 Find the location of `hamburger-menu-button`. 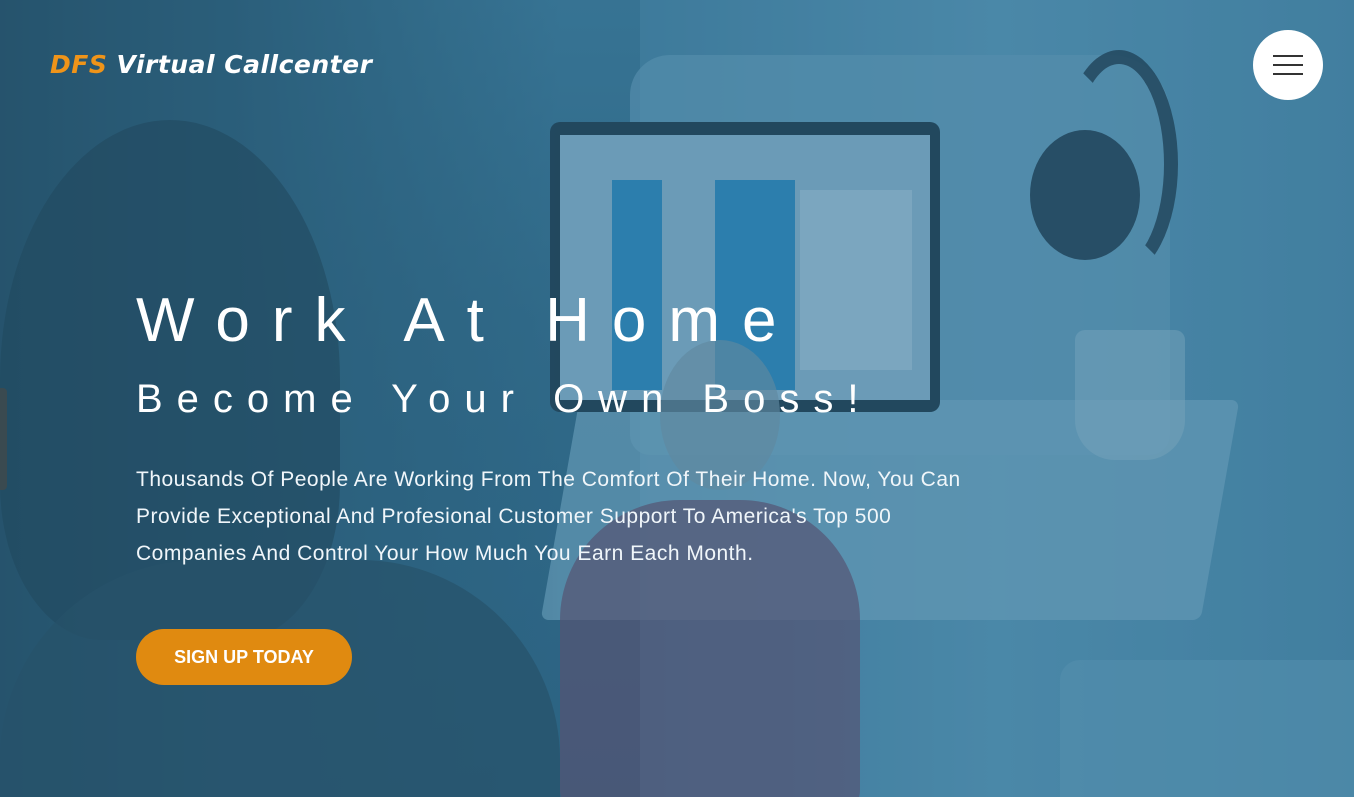

hamburger-menu-button is located at coordinates (1288, 65).